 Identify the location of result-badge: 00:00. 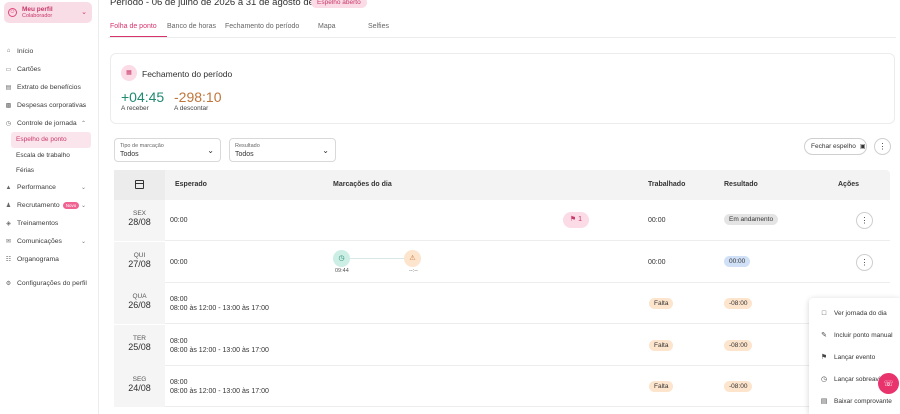
(737, 261).